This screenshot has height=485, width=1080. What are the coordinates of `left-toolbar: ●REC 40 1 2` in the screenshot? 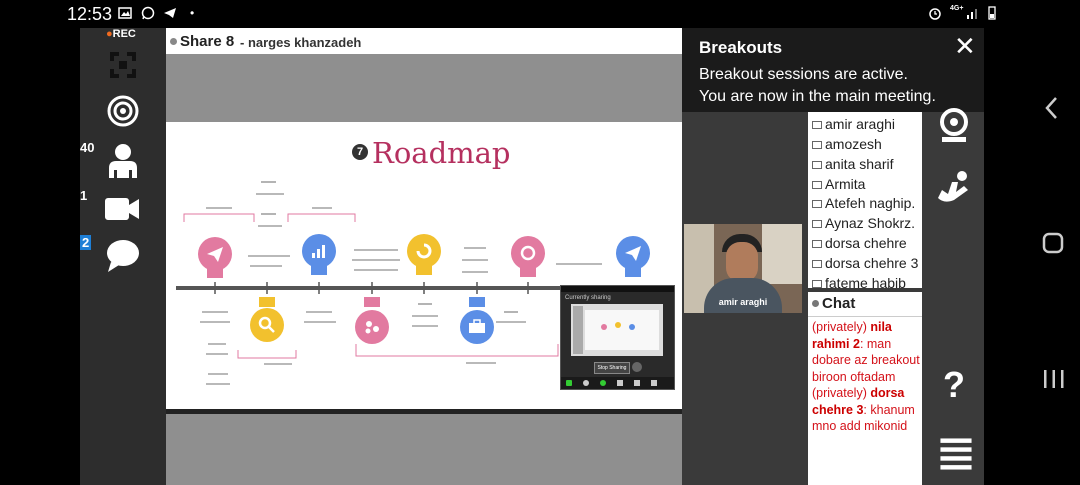 It's located at (123, 256).